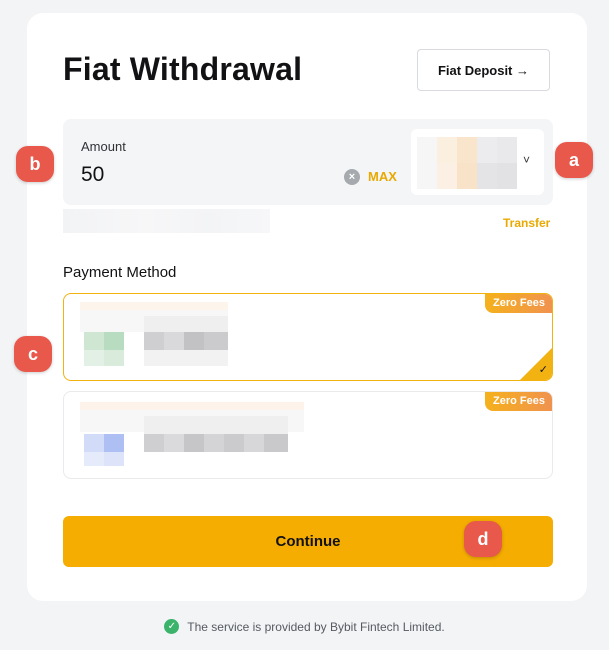 The width and height of the screenshot is (609, 650). Describe the element at coordinates (483, 539) in the screenshot. I see `marker-d: d` at that location.